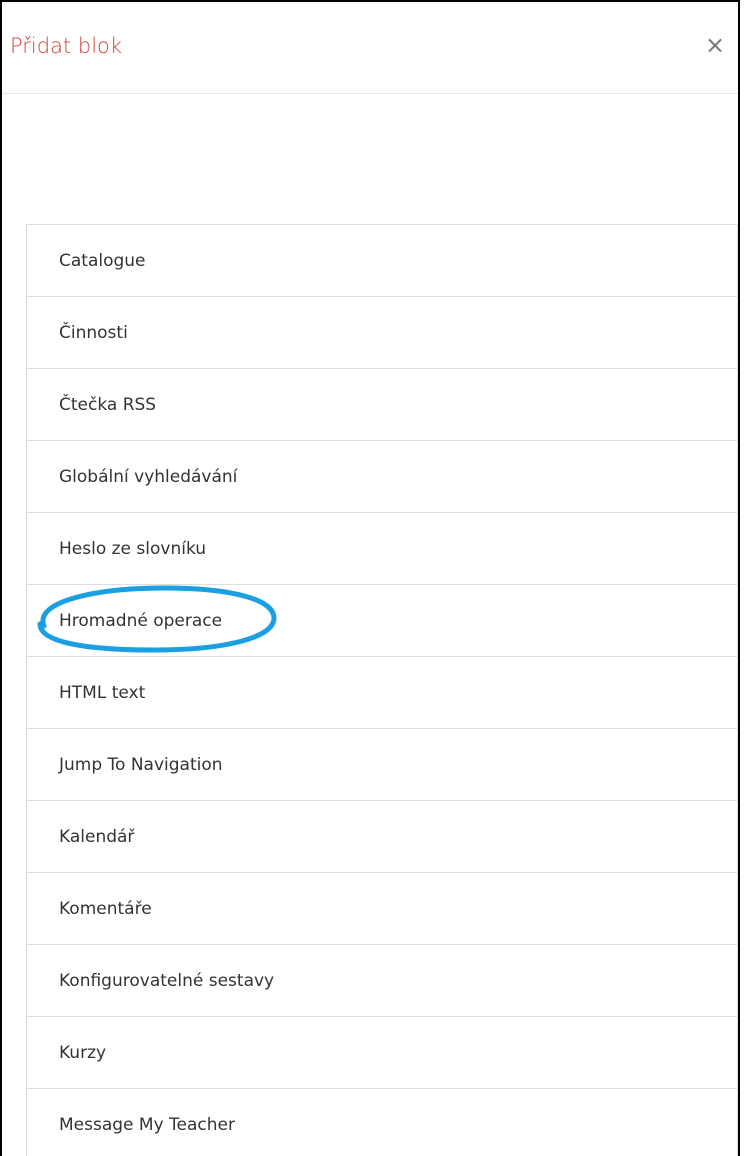 The height and width of the screenshot is (1156, 744). What do you see at coordinates (382, 621) in the screenshot?
I see `block-item-hromadne-operace: Hromadné operace` at bounding box center [382, 621].